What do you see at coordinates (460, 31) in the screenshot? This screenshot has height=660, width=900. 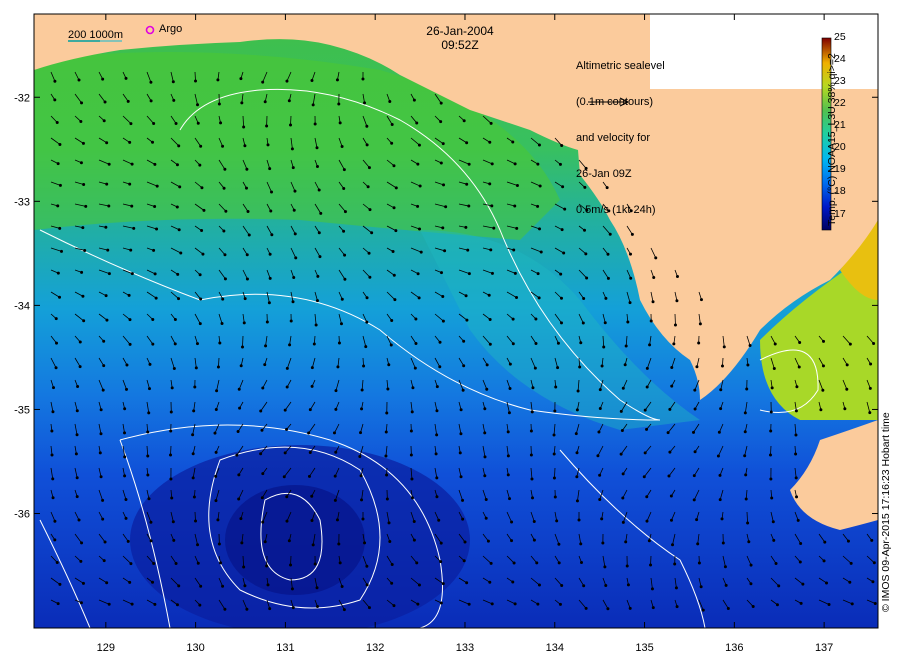 I see `map-date: 26-Jan-2004` at bounding box center [460, 31].